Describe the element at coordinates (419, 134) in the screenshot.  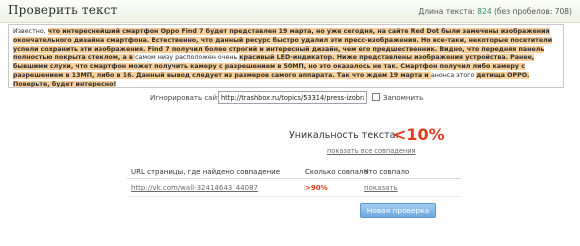
I see `uniqueness-value: <10%` at that location.